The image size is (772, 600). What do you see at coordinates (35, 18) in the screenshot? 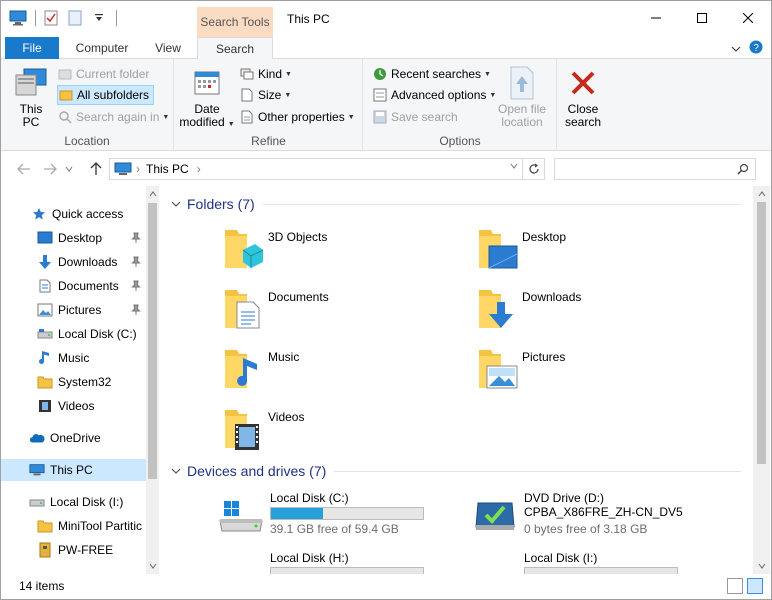
I see `toolbar-divider` at bounding box center [35, 18].